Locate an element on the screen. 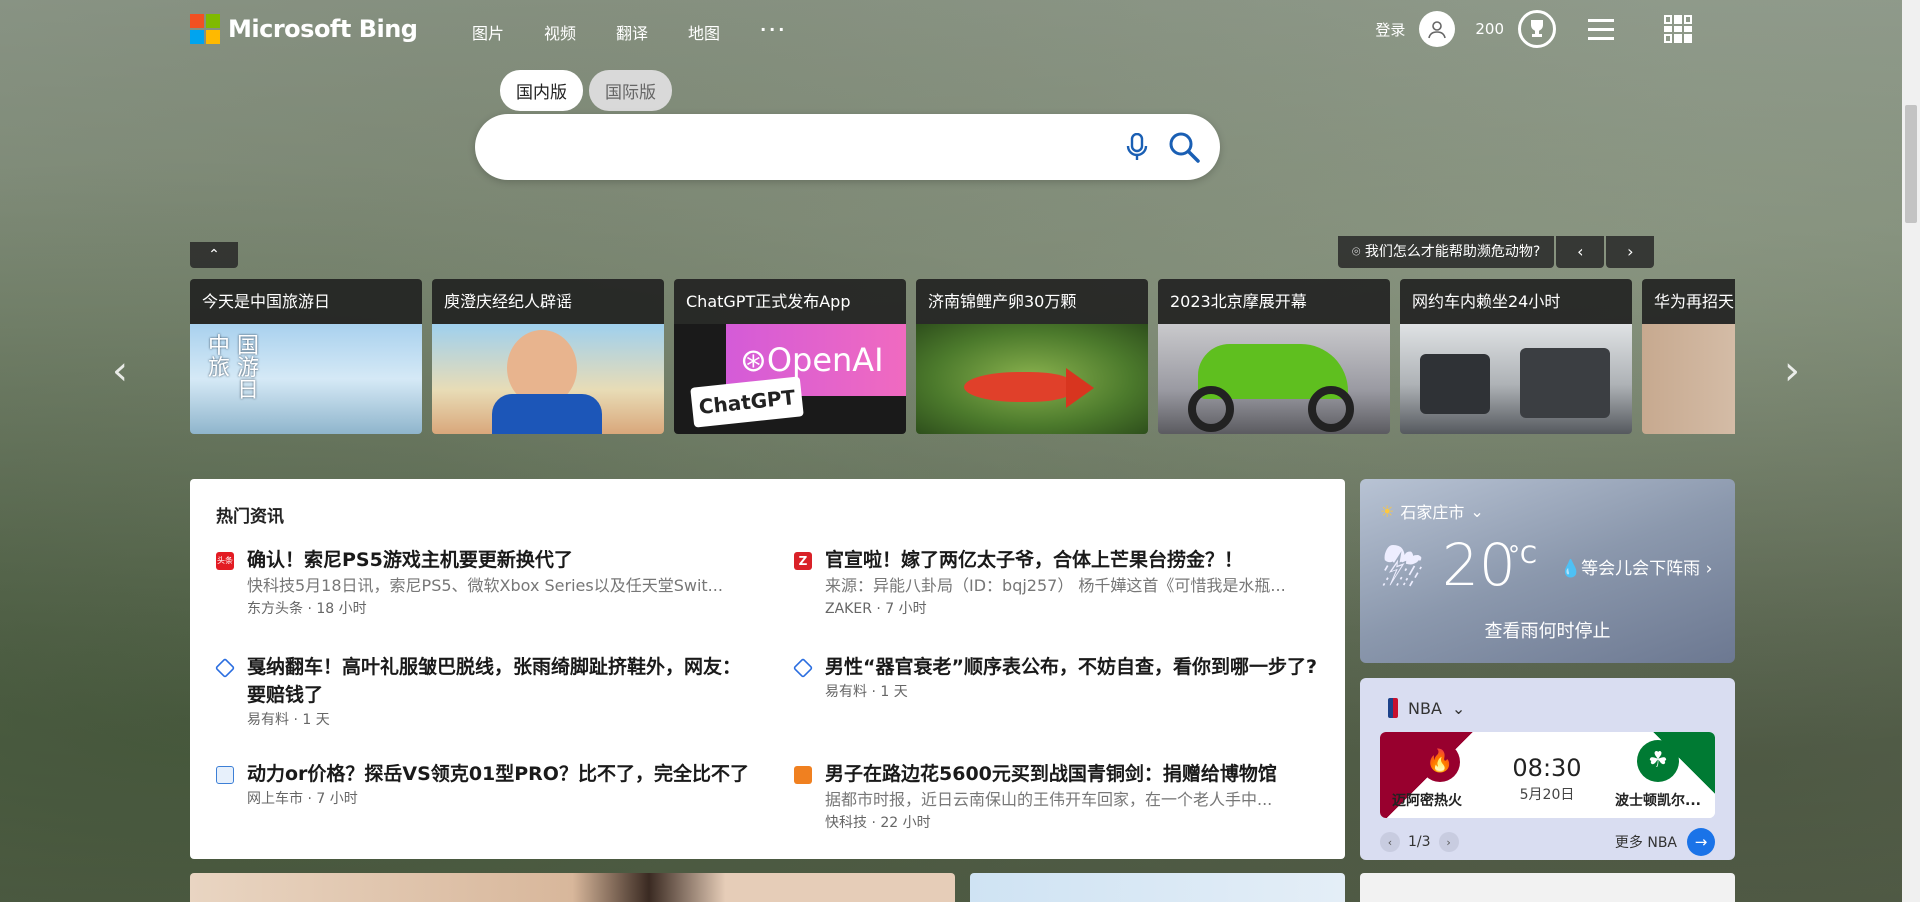  news-item: 男性“器官衰老”顺序表公布，不妨自查，看你到哪一步了? 易有料 · 1 天 is located at coordinates (1063, 678).